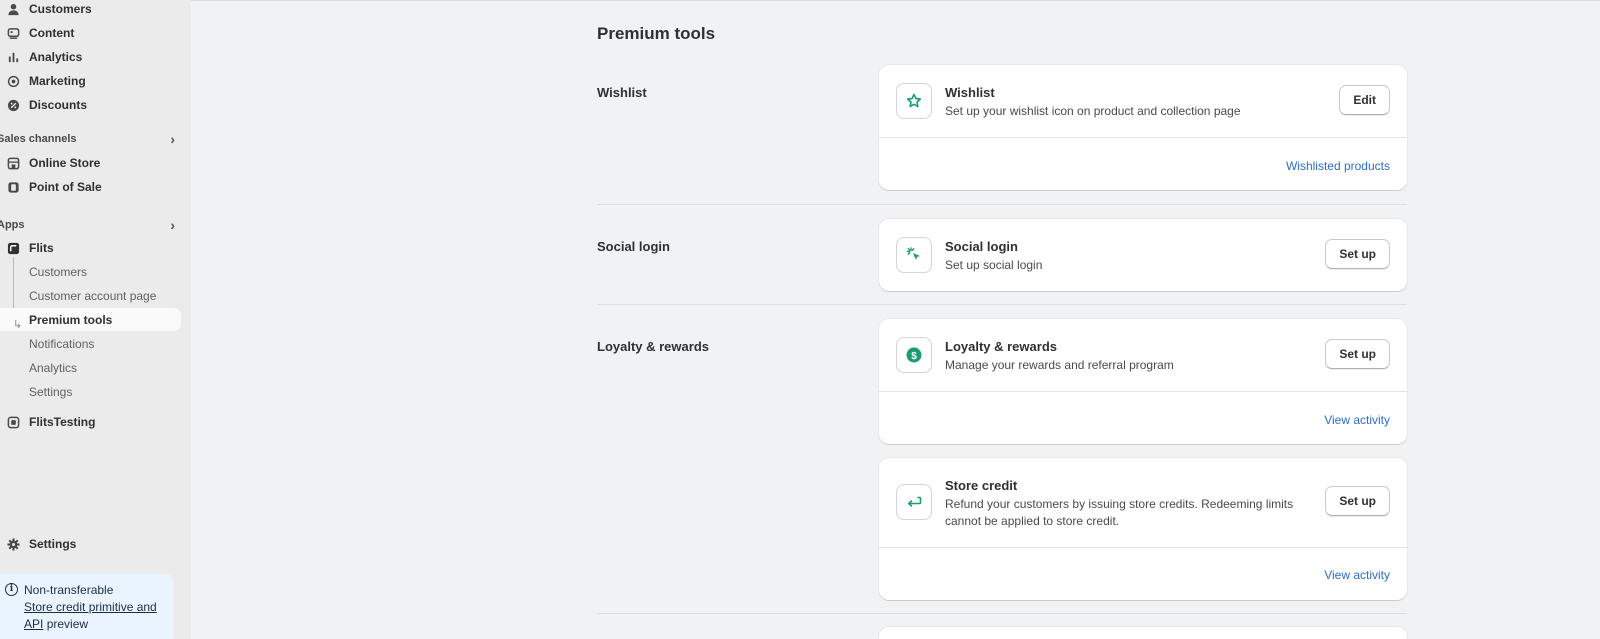  Describe the element at coordinates (90, 615) in the screenshot. I see `banner-link: Store credit primitive and API` at that location.